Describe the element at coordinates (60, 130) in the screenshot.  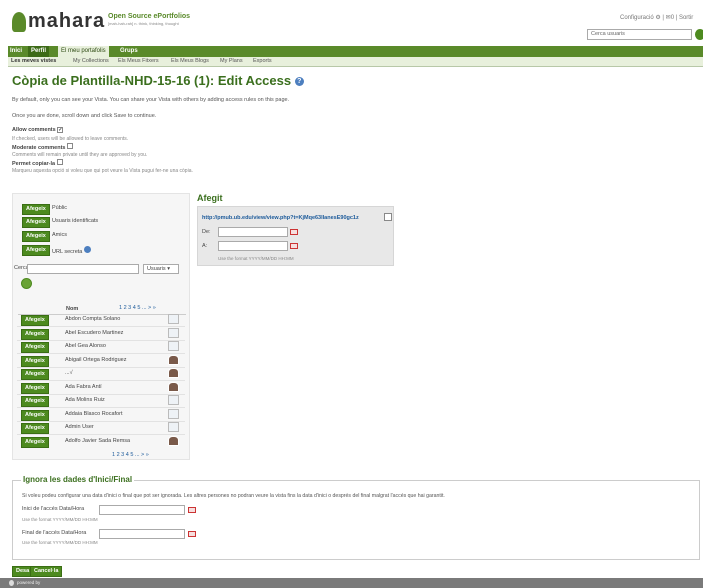
I see `allow-comments-checkbox: ✓` at that location.